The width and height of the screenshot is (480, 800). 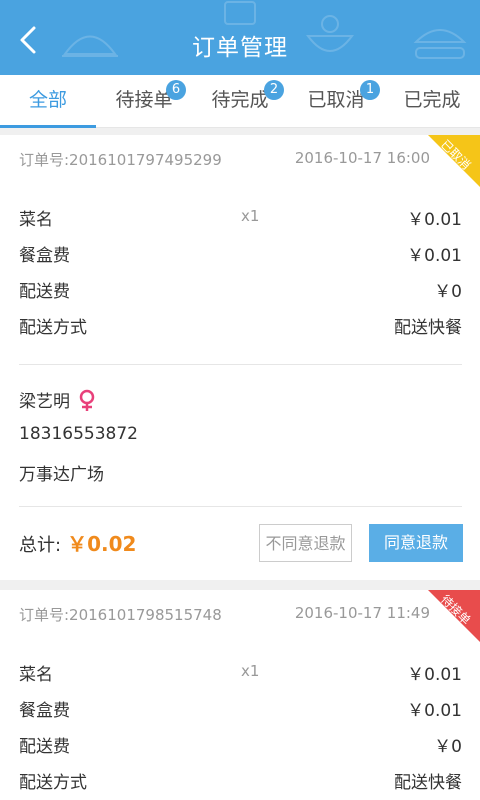 I want to click on count-badge: 2, so click(x=274, y=90).